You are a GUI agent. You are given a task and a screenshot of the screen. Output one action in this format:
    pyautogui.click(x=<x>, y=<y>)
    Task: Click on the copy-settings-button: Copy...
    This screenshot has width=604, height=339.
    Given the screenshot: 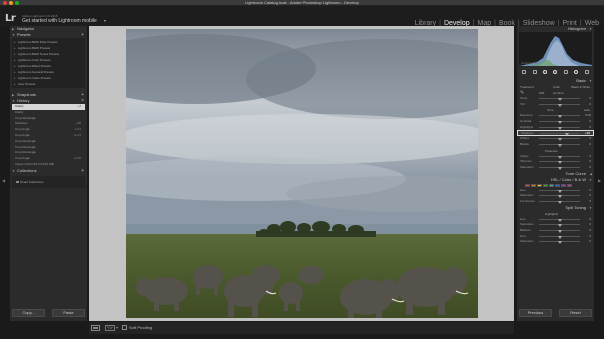 What is the action you would take?
    pyautogui.click(x=28, y=313)
    